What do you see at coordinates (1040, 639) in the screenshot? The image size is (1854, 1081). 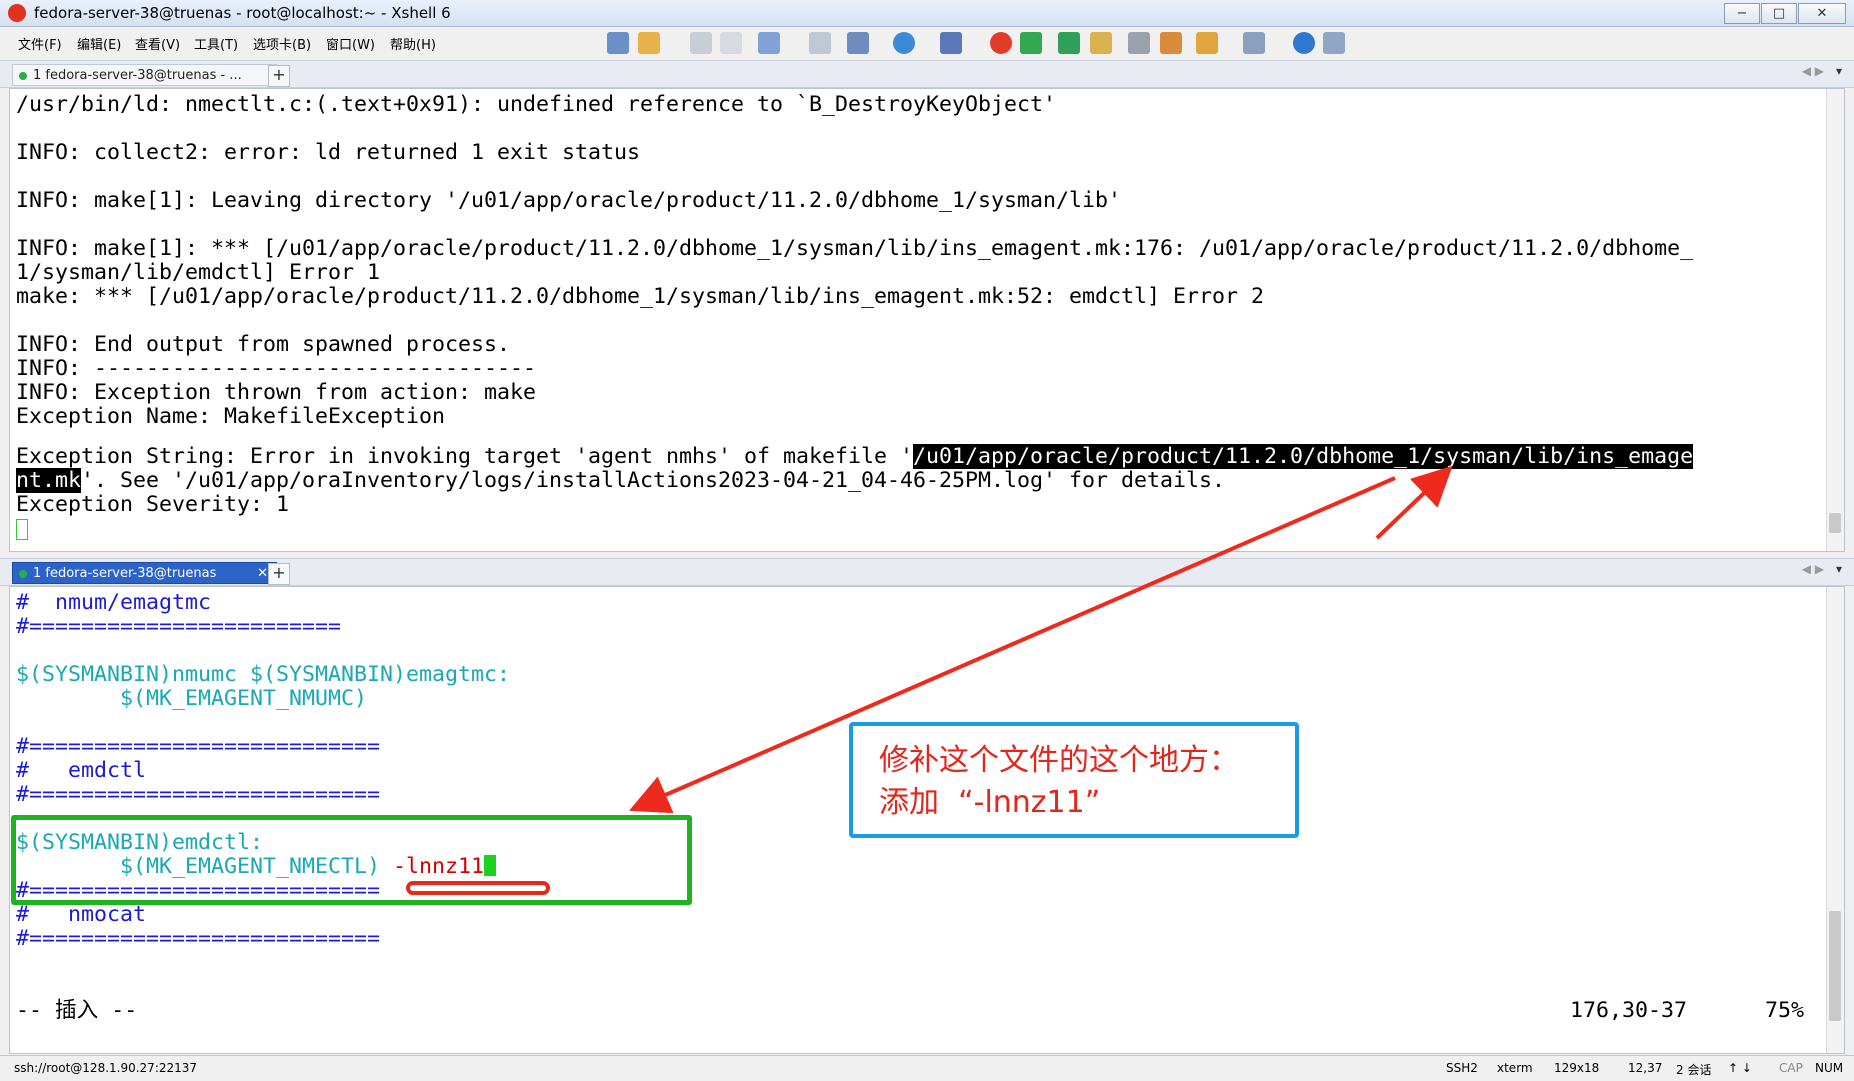 I see `annotation-arrows` at bounding box center [1040, 639].